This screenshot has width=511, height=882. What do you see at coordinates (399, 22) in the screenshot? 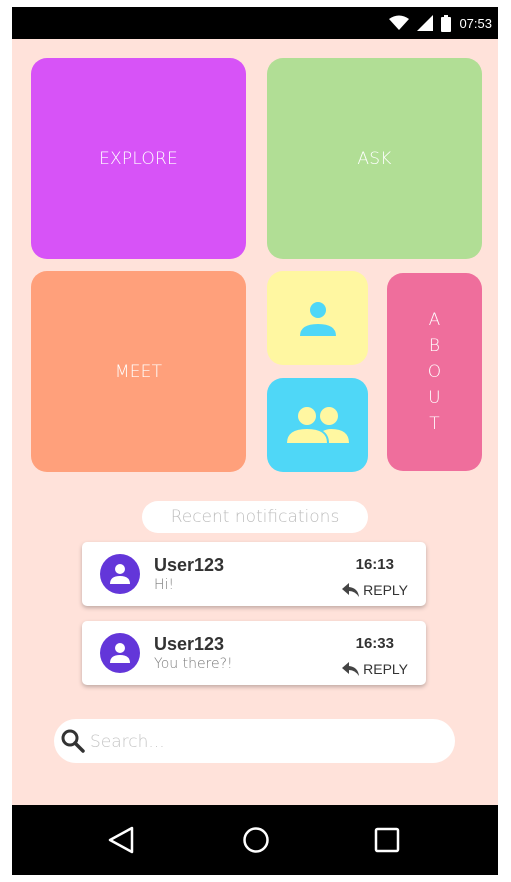
I see `wifi-icon` at bounding box center [399, 22].